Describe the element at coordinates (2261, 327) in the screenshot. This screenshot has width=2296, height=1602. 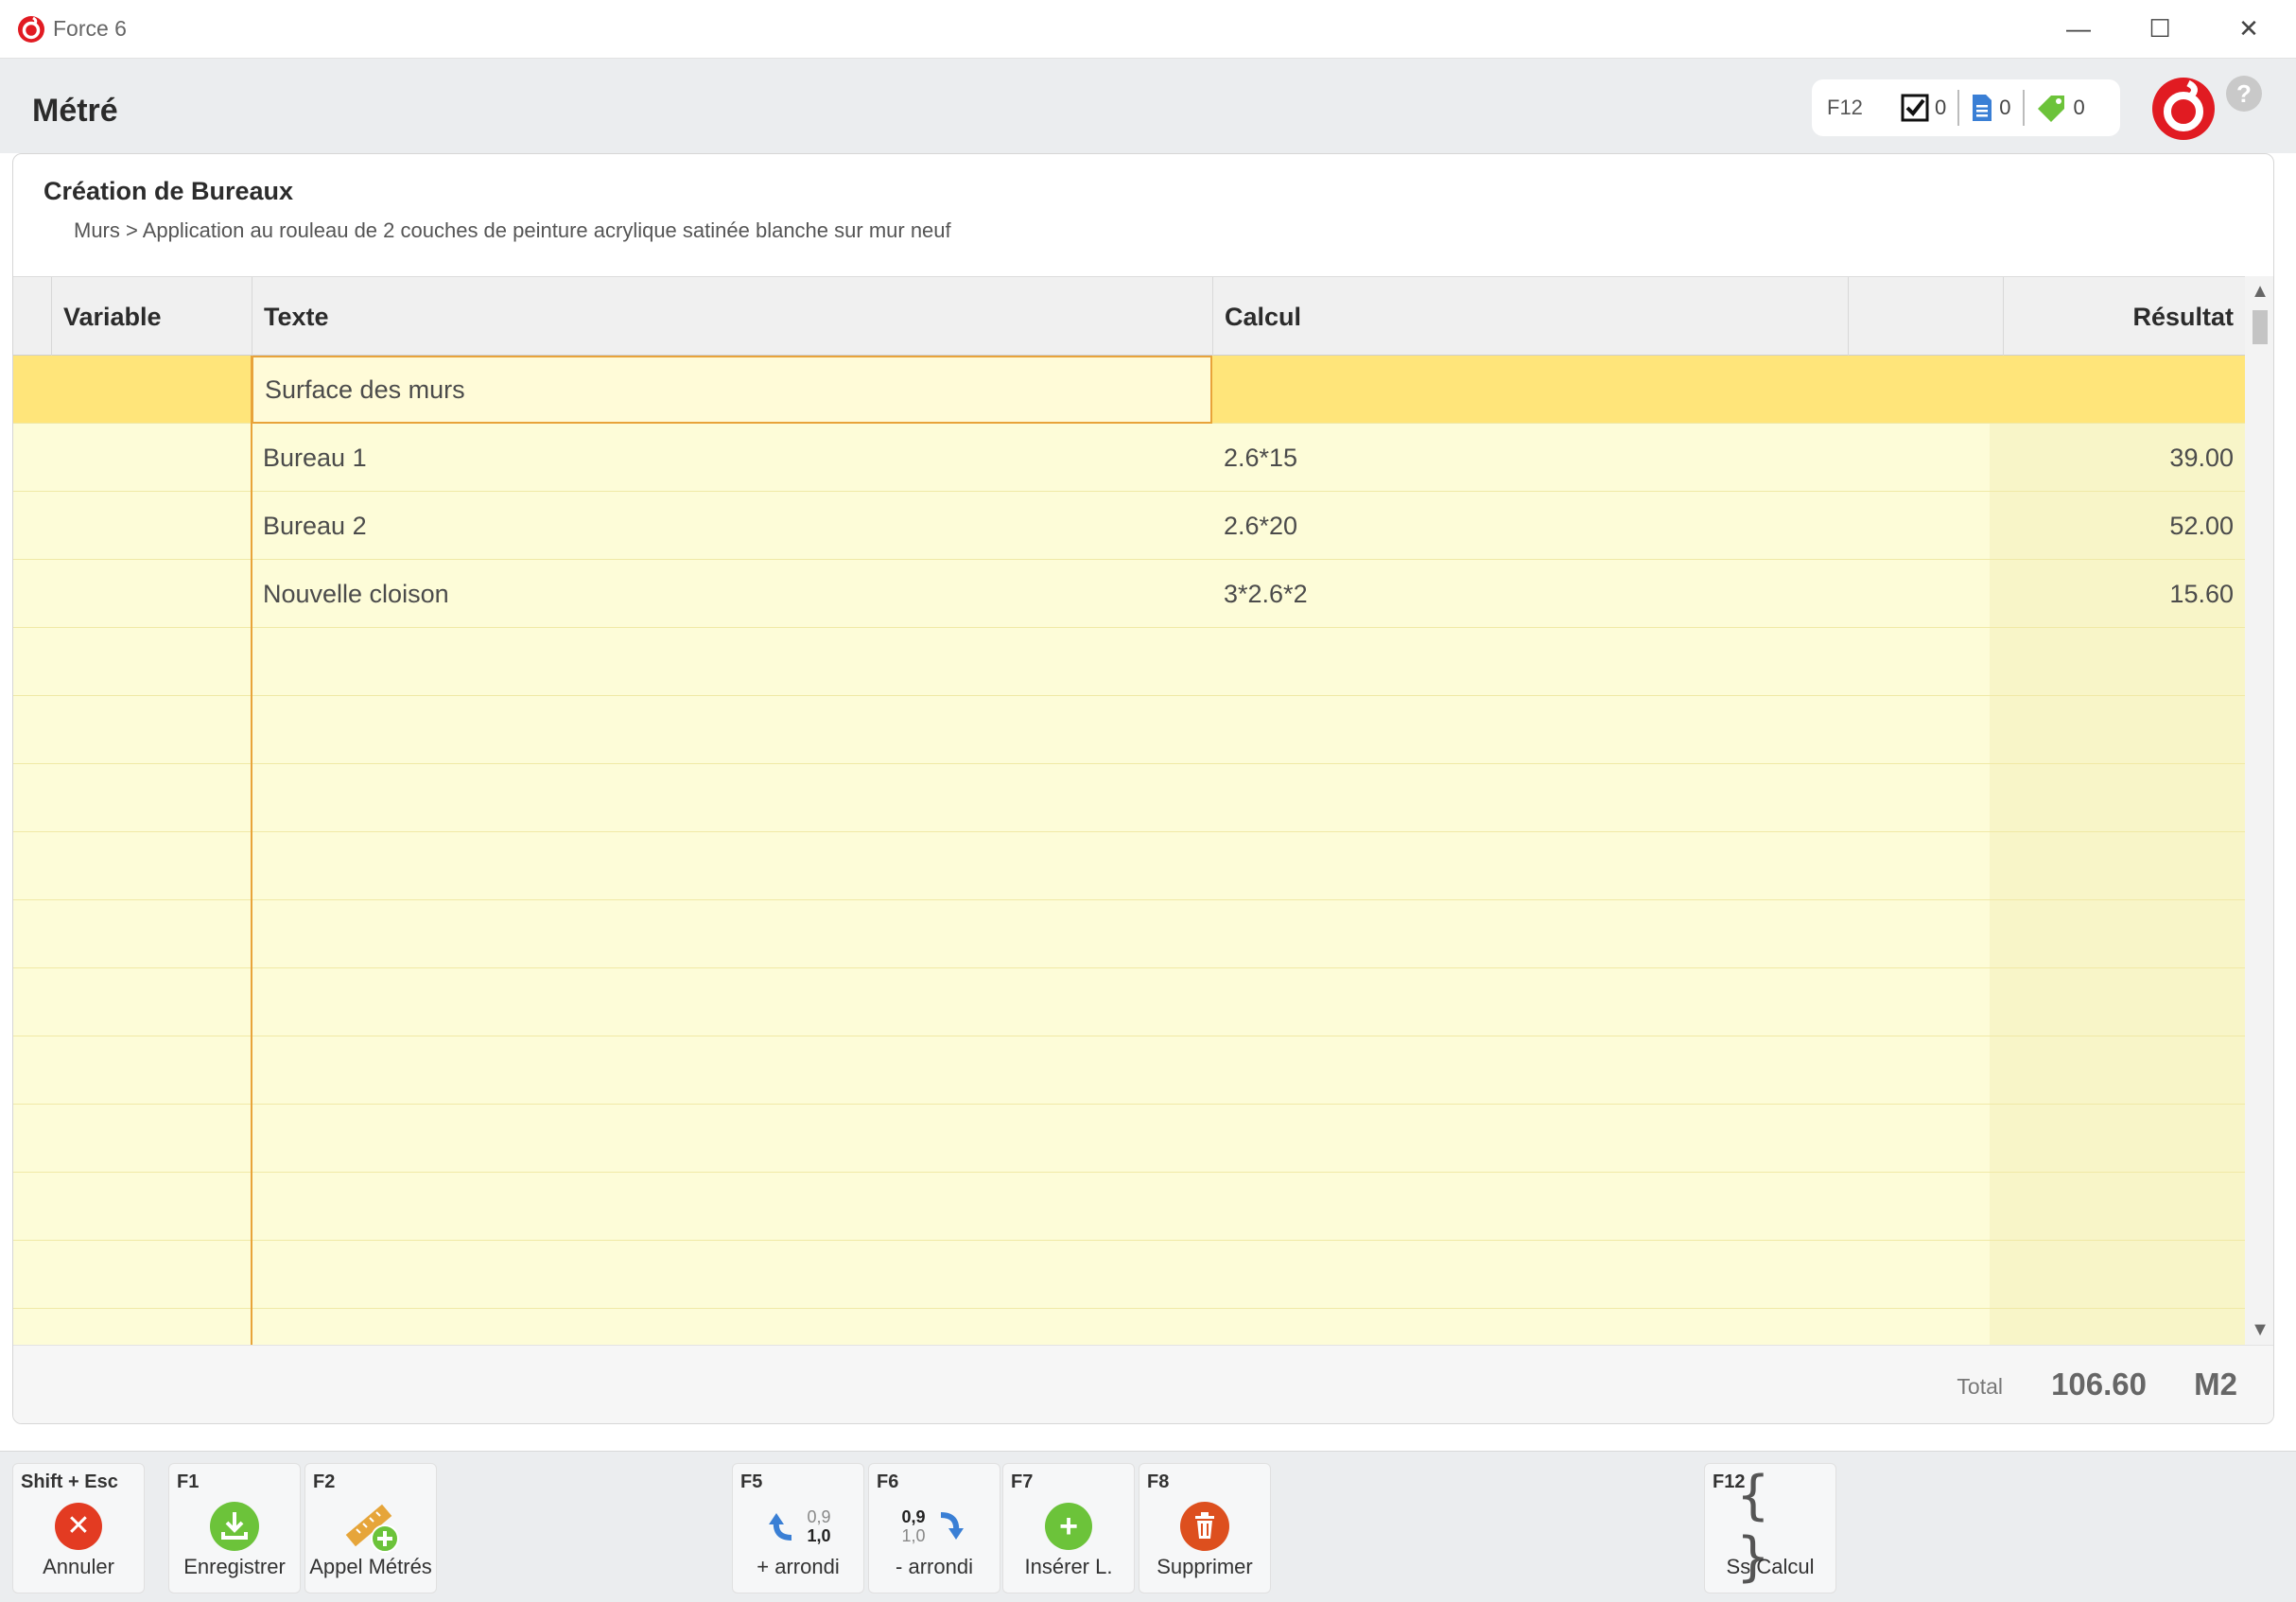
I see `scrollbar-thumb` at that location.